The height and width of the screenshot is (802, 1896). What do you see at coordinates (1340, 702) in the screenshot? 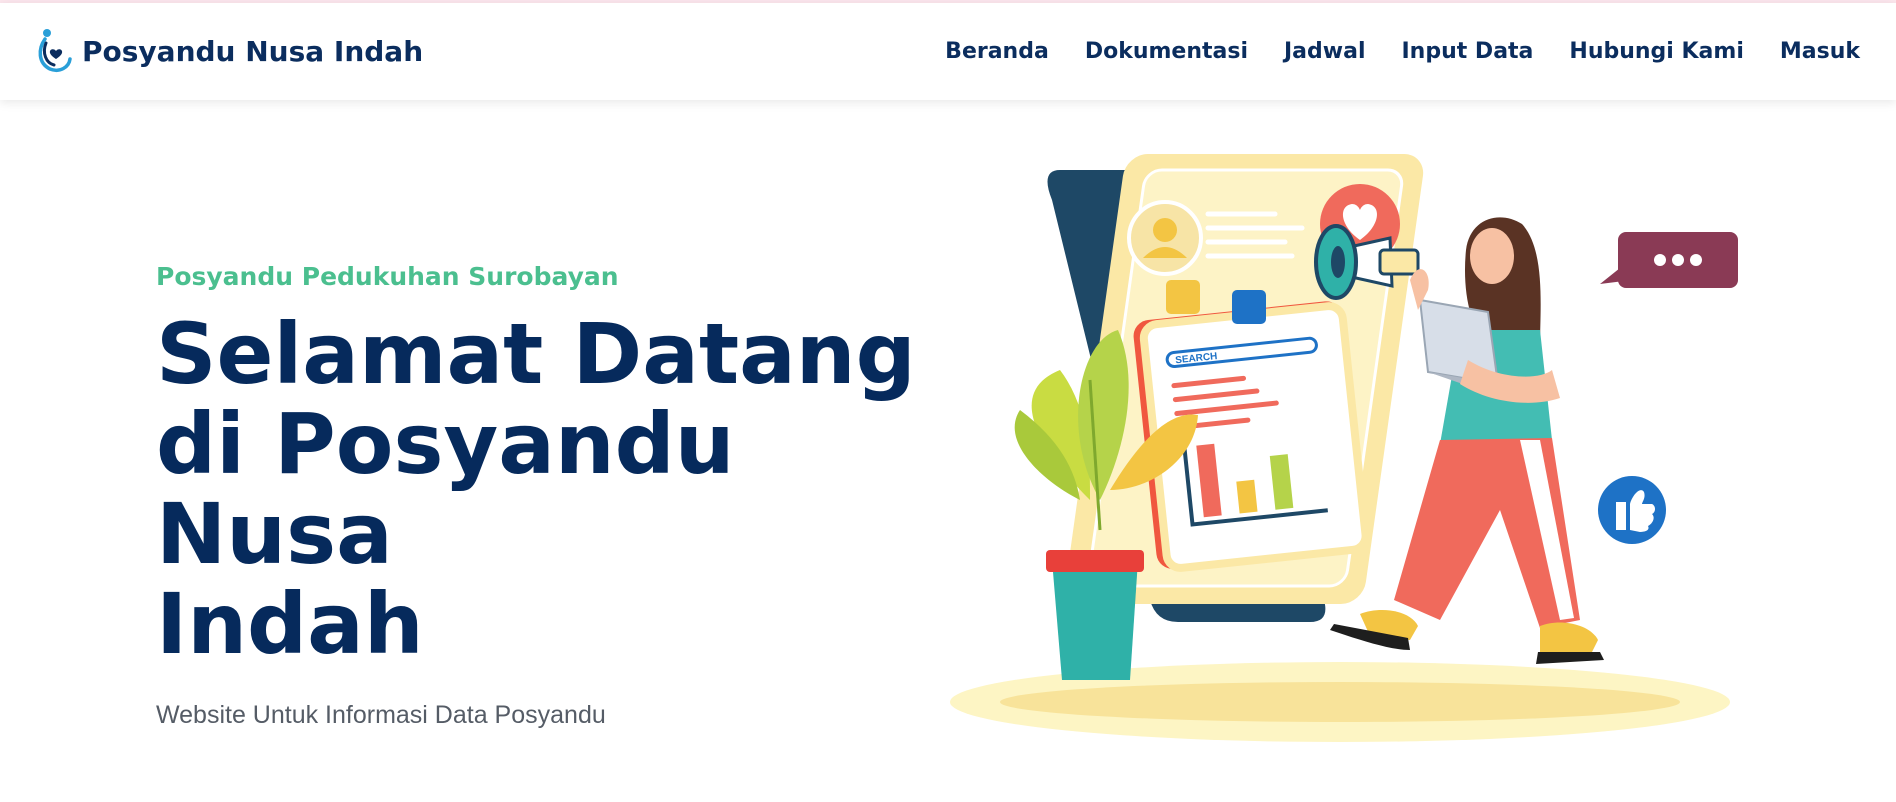
I see `ground-shadow-inner` at bounding box center [1340, 702].